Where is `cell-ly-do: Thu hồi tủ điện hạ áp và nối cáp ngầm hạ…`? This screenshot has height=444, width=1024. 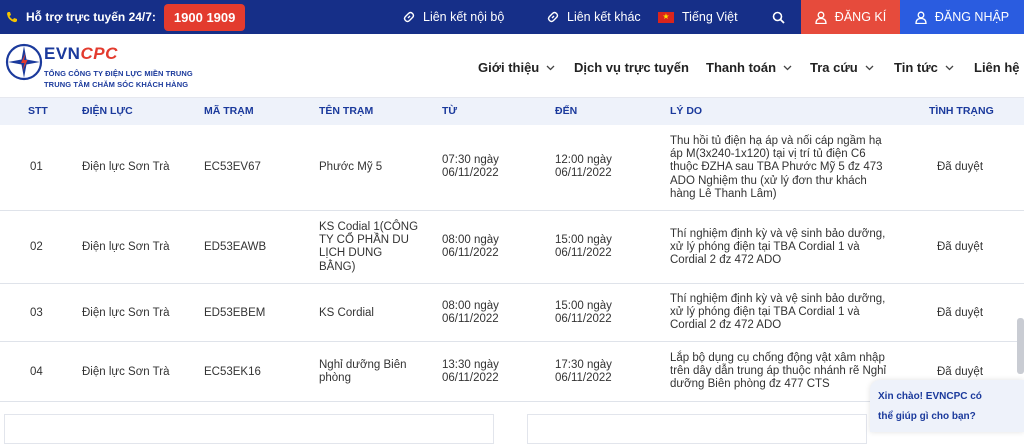 cell-ly-do: Thu hồi tủ điện hạ áp và nối cáp ngầm hạ… is located at coordinates (776, 168).